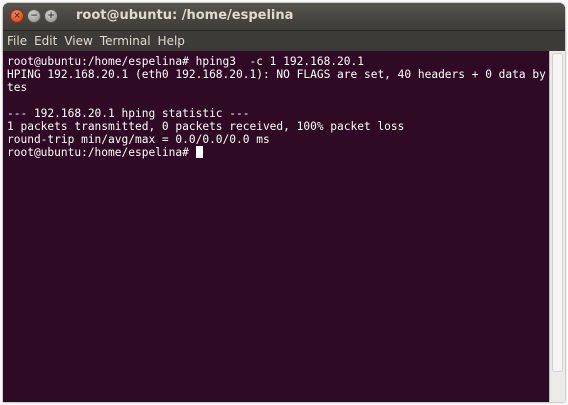  Describe the element at coordinates (138, 139) in the screenshot. I see `terminal-line: round-trip min/avg/max = 0.0/0.0/0.0 ms` at that location.